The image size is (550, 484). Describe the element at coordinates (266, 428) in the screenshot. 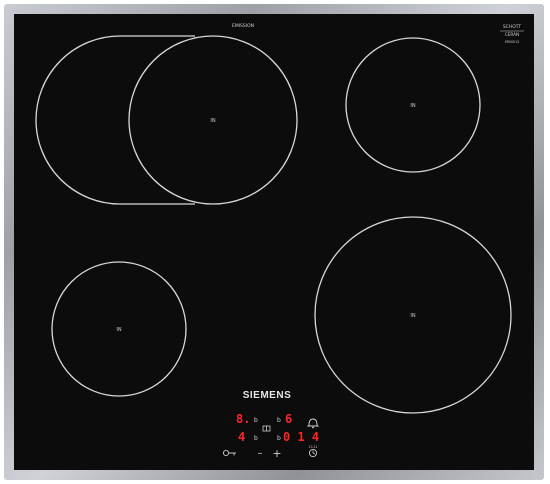

I see `double-zone-icon` at that location.